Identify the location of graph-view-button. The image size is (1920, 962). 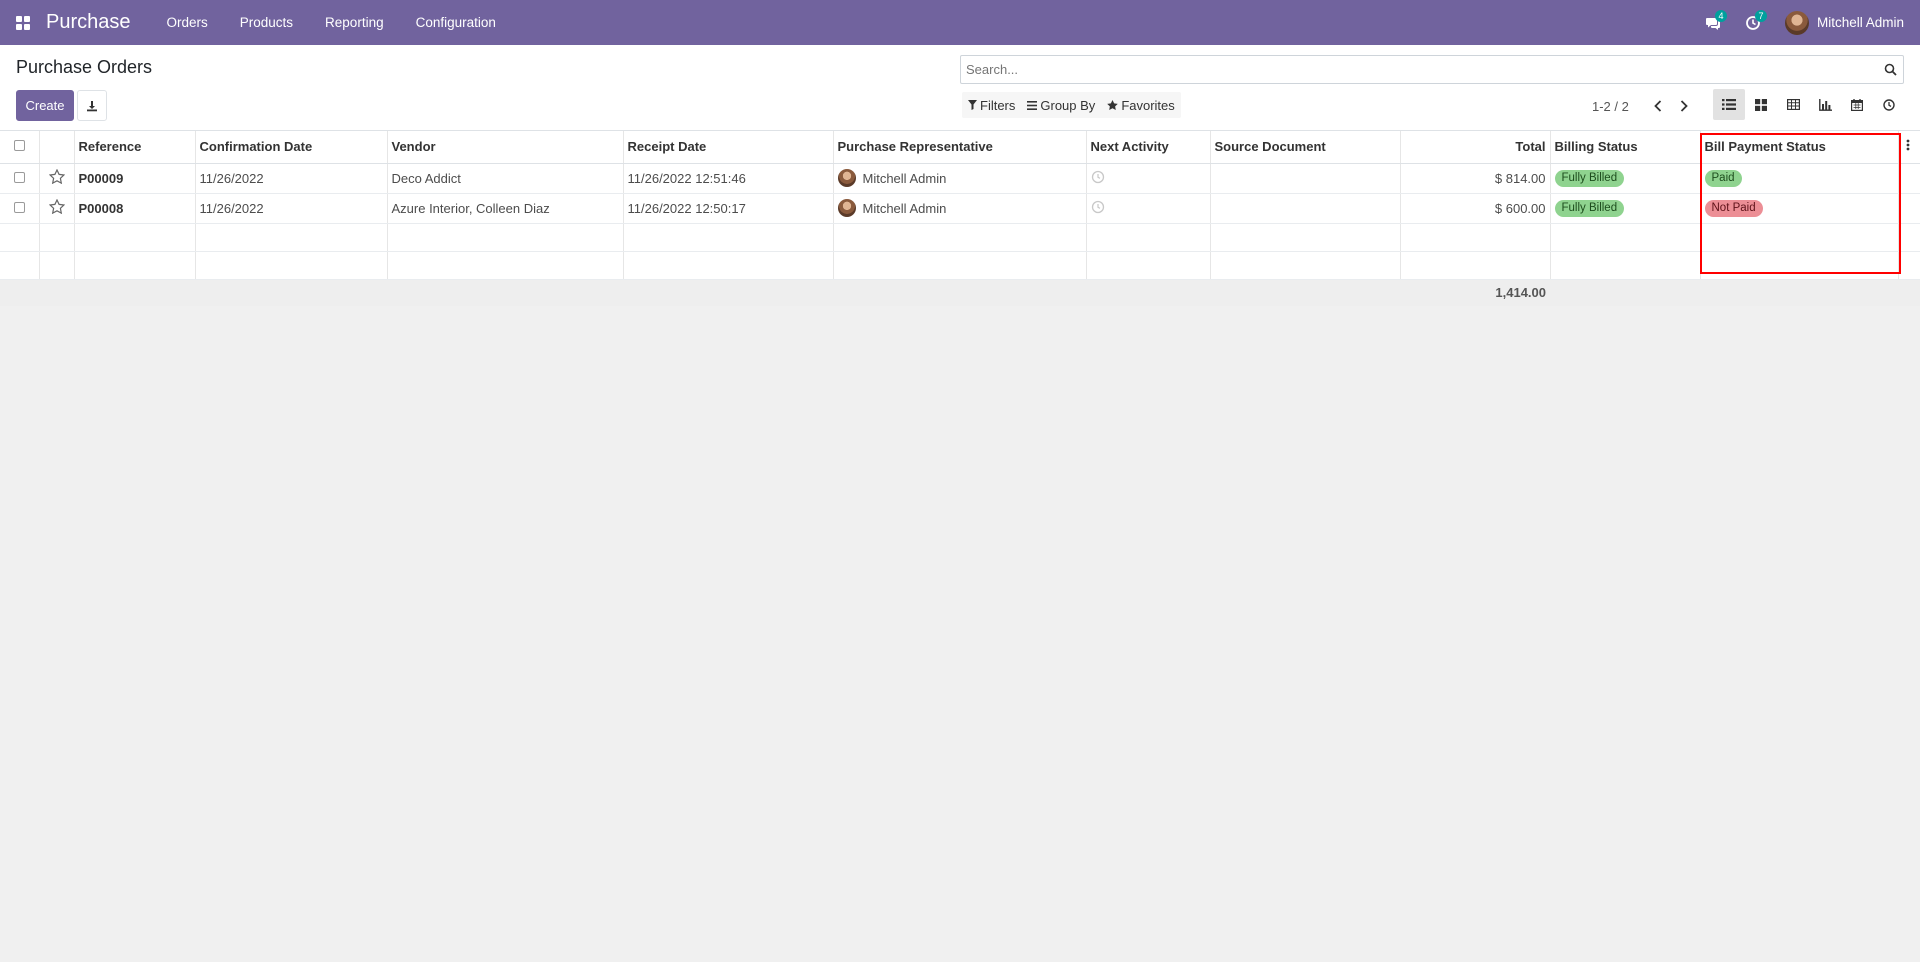
(1825, 104).